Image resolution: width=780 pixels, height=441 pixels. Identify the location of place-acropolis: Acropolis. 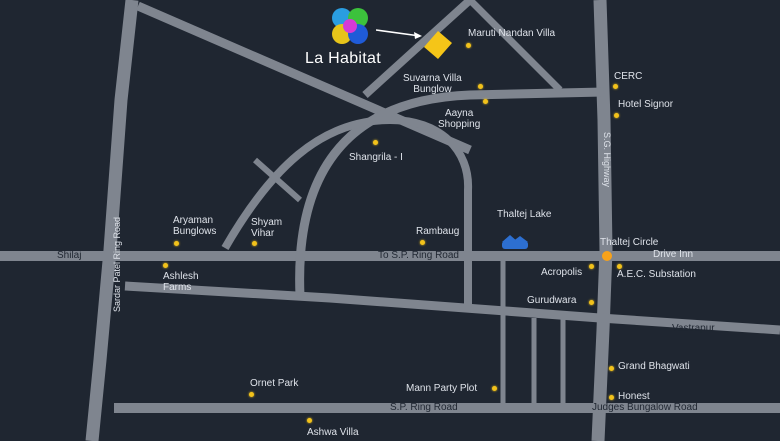
(562, 272).